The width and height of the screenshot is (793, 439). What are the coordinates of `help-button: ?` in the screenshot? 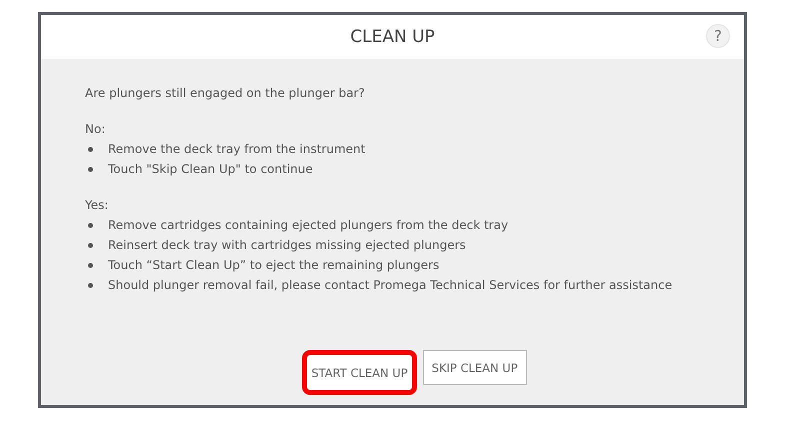 It's located at (718, 36).